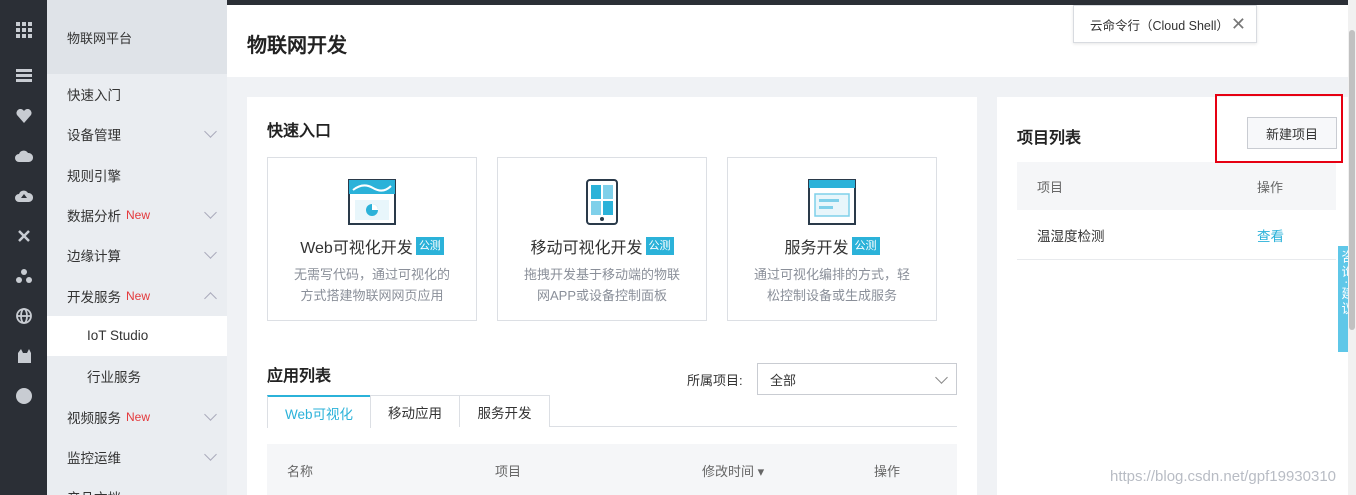 This screenshot has height=495, width=1356. What do you see at coordinates (23, 156) in the screenshot?
I see `cloud-icon` at bounding box center [23, 156].